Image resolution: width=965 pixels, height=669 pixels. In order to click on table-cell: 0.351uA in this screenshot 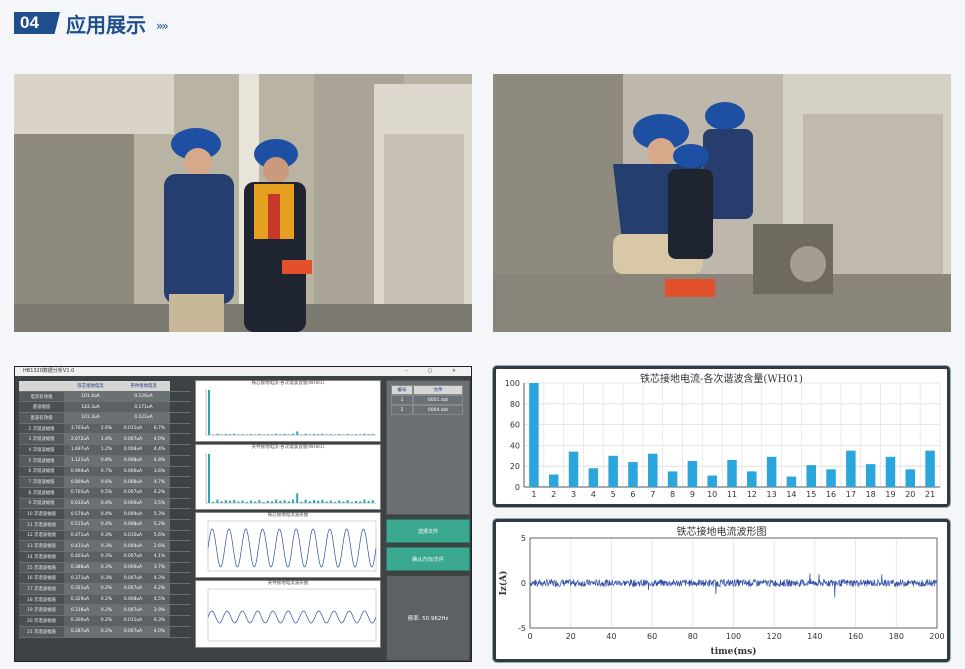, I will do `click(80, 589)`.